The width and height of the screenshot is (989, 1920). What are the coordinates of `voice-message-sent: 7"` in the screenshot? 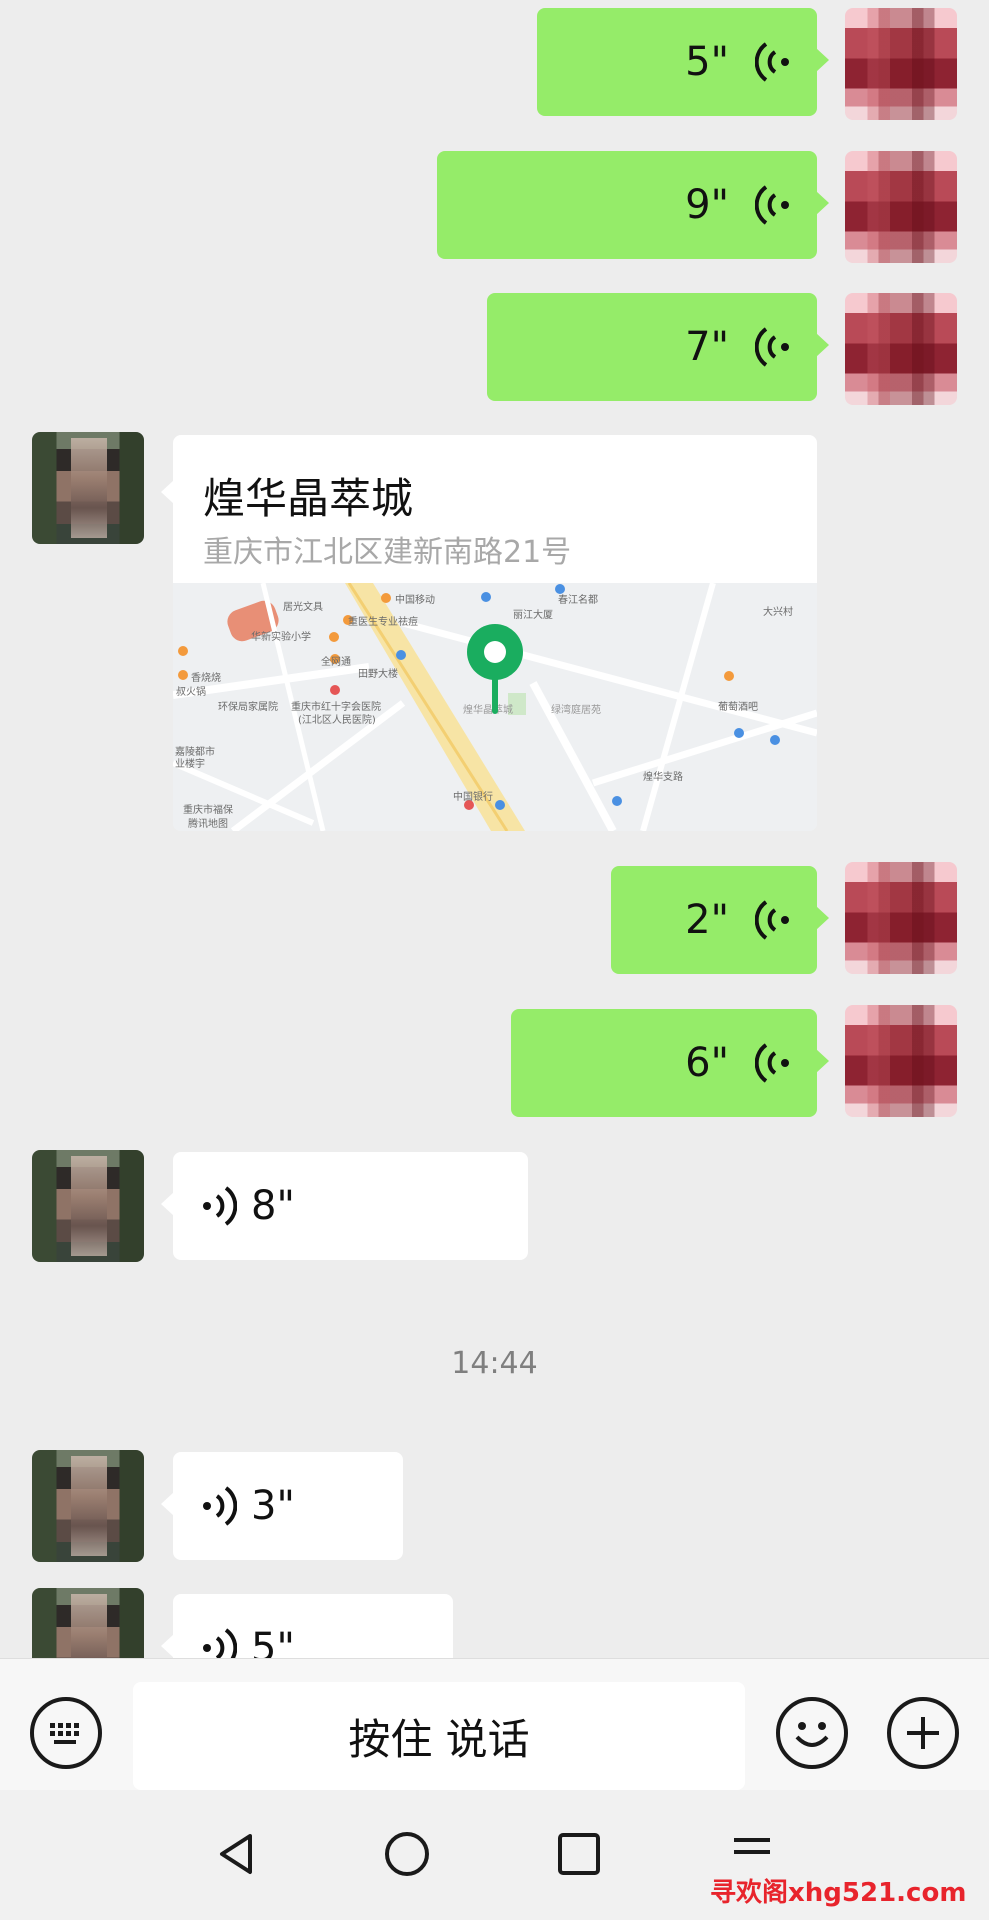 It's located at (658, 347).